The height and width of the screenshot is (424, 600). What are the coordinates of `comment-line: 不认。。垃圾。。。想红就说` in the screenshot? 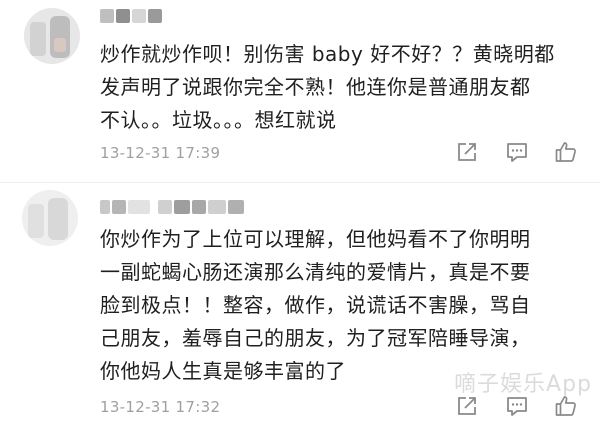 It's located at (218, 120).